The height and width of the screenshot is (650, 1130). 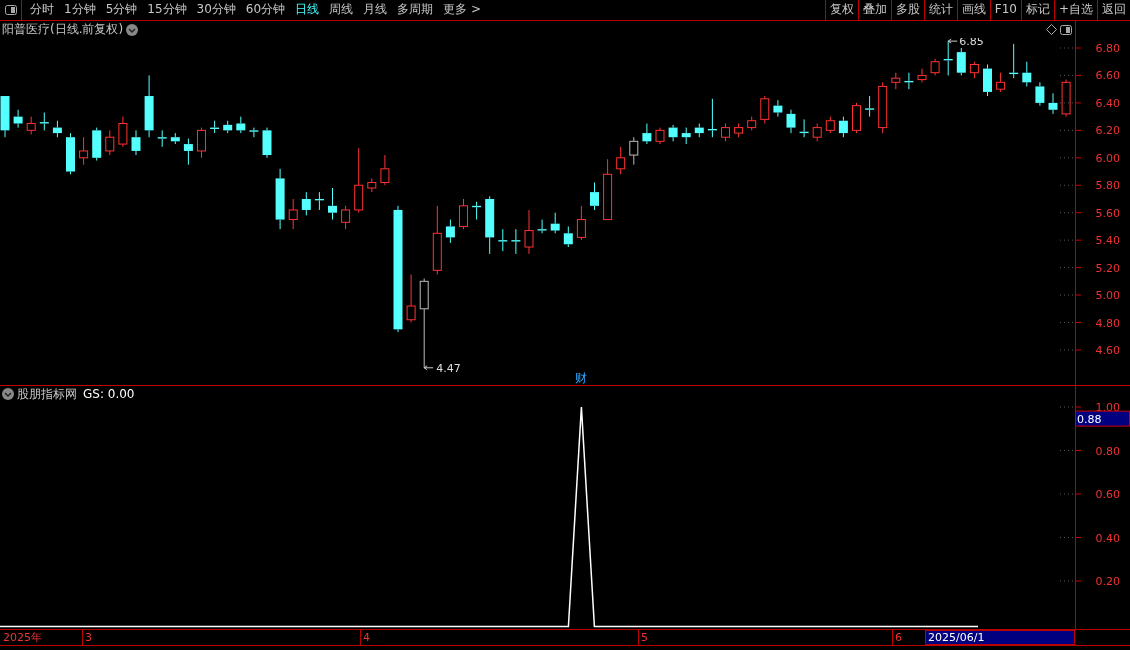 What do you see at coordinates (375, 10) in the screenshot?
I see `period-tab: 月线` at bounding box center [375, 10].